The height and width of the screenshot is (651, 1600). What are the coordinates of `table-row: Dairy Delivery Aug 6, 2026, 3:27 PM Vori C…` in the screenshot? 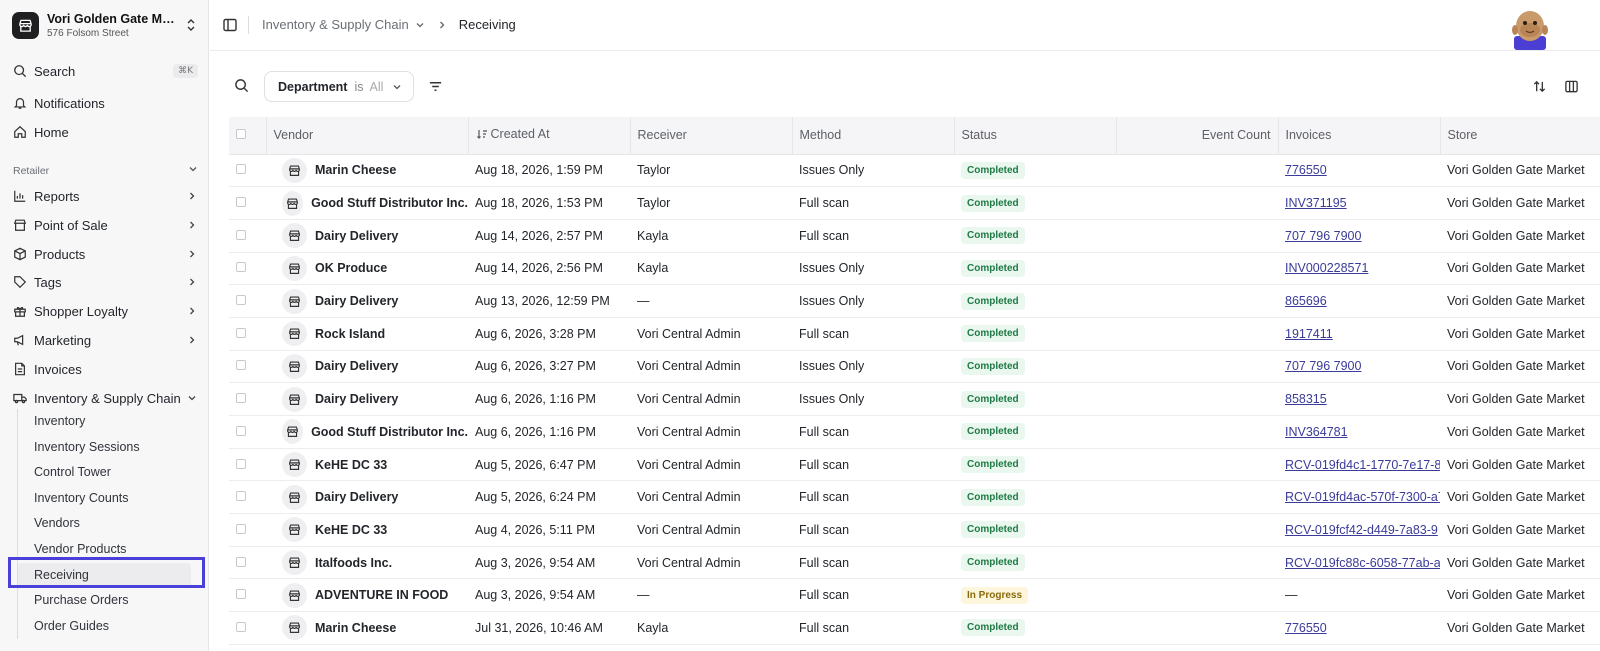 It's located at (914, 367).